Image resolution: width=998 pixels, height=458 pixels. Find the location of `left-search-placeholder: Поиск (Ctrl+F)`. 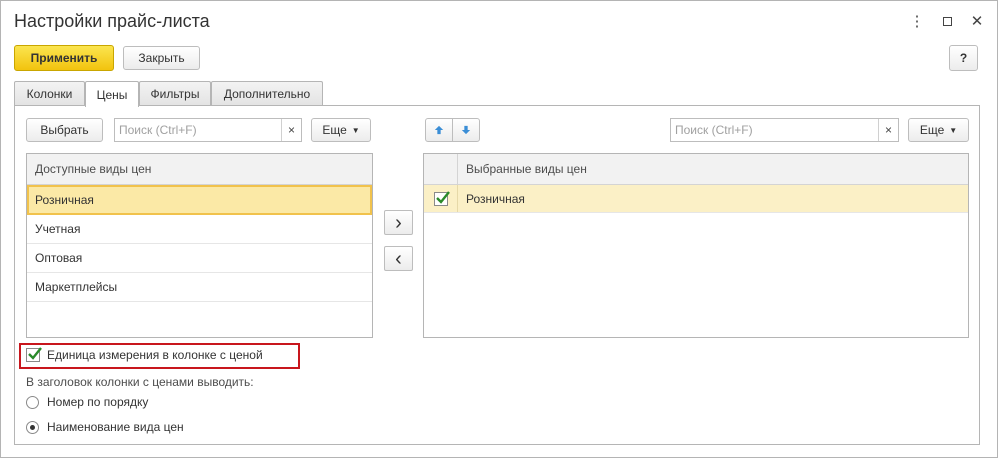

left-search-placeholder: Поиск (Ctrl+F) is located at coordinates (158, 130).